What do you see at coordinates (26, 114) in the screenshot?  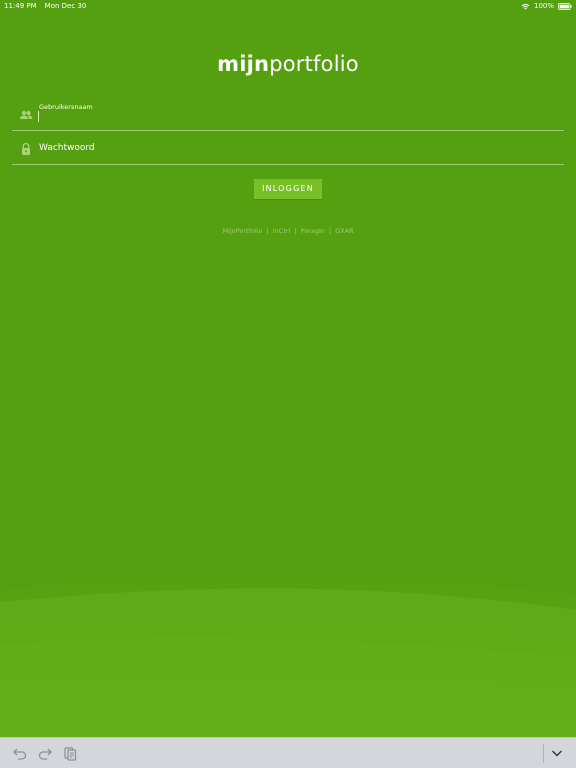 I see `users-icon` at bounding box center [26, 114].